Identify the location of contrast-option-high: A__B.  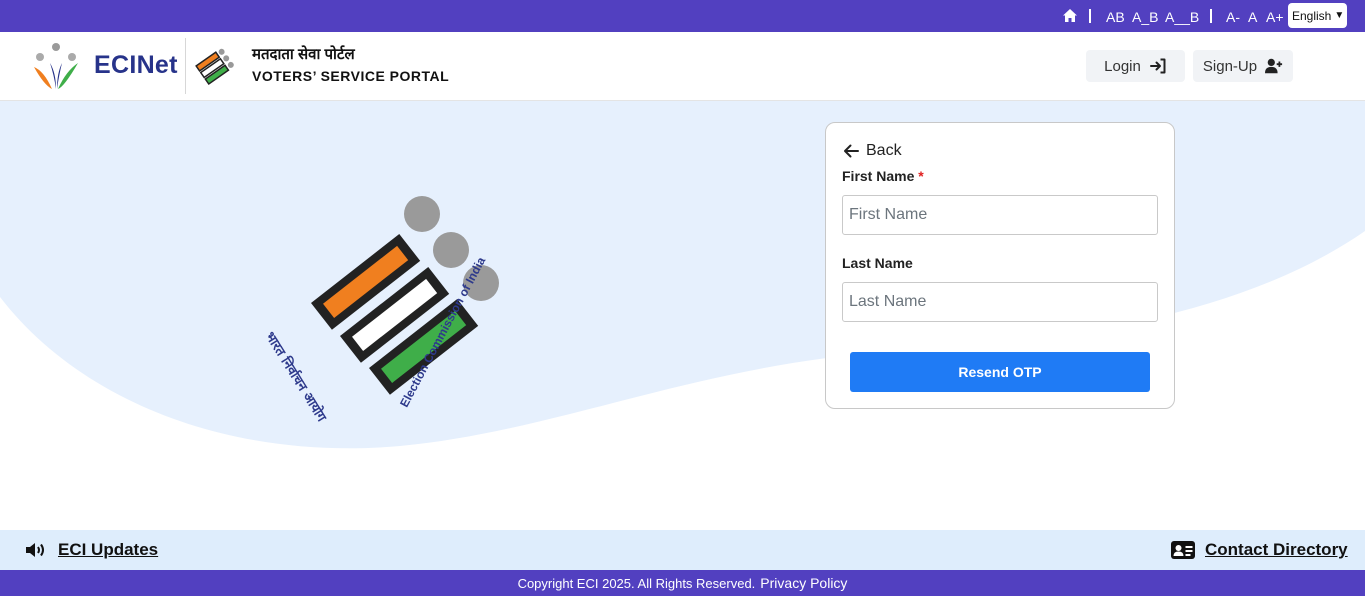
(1182, 17).